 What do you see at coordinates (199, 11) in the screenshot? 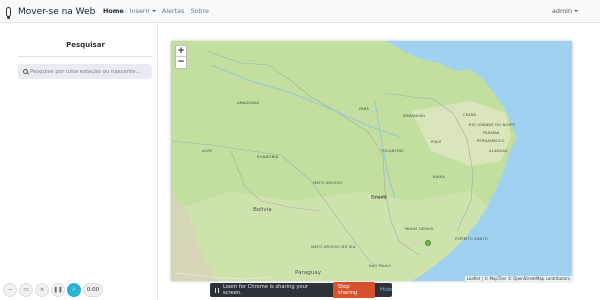
I see `nav-sobre: Sobre` at bounding box center [199, 11].